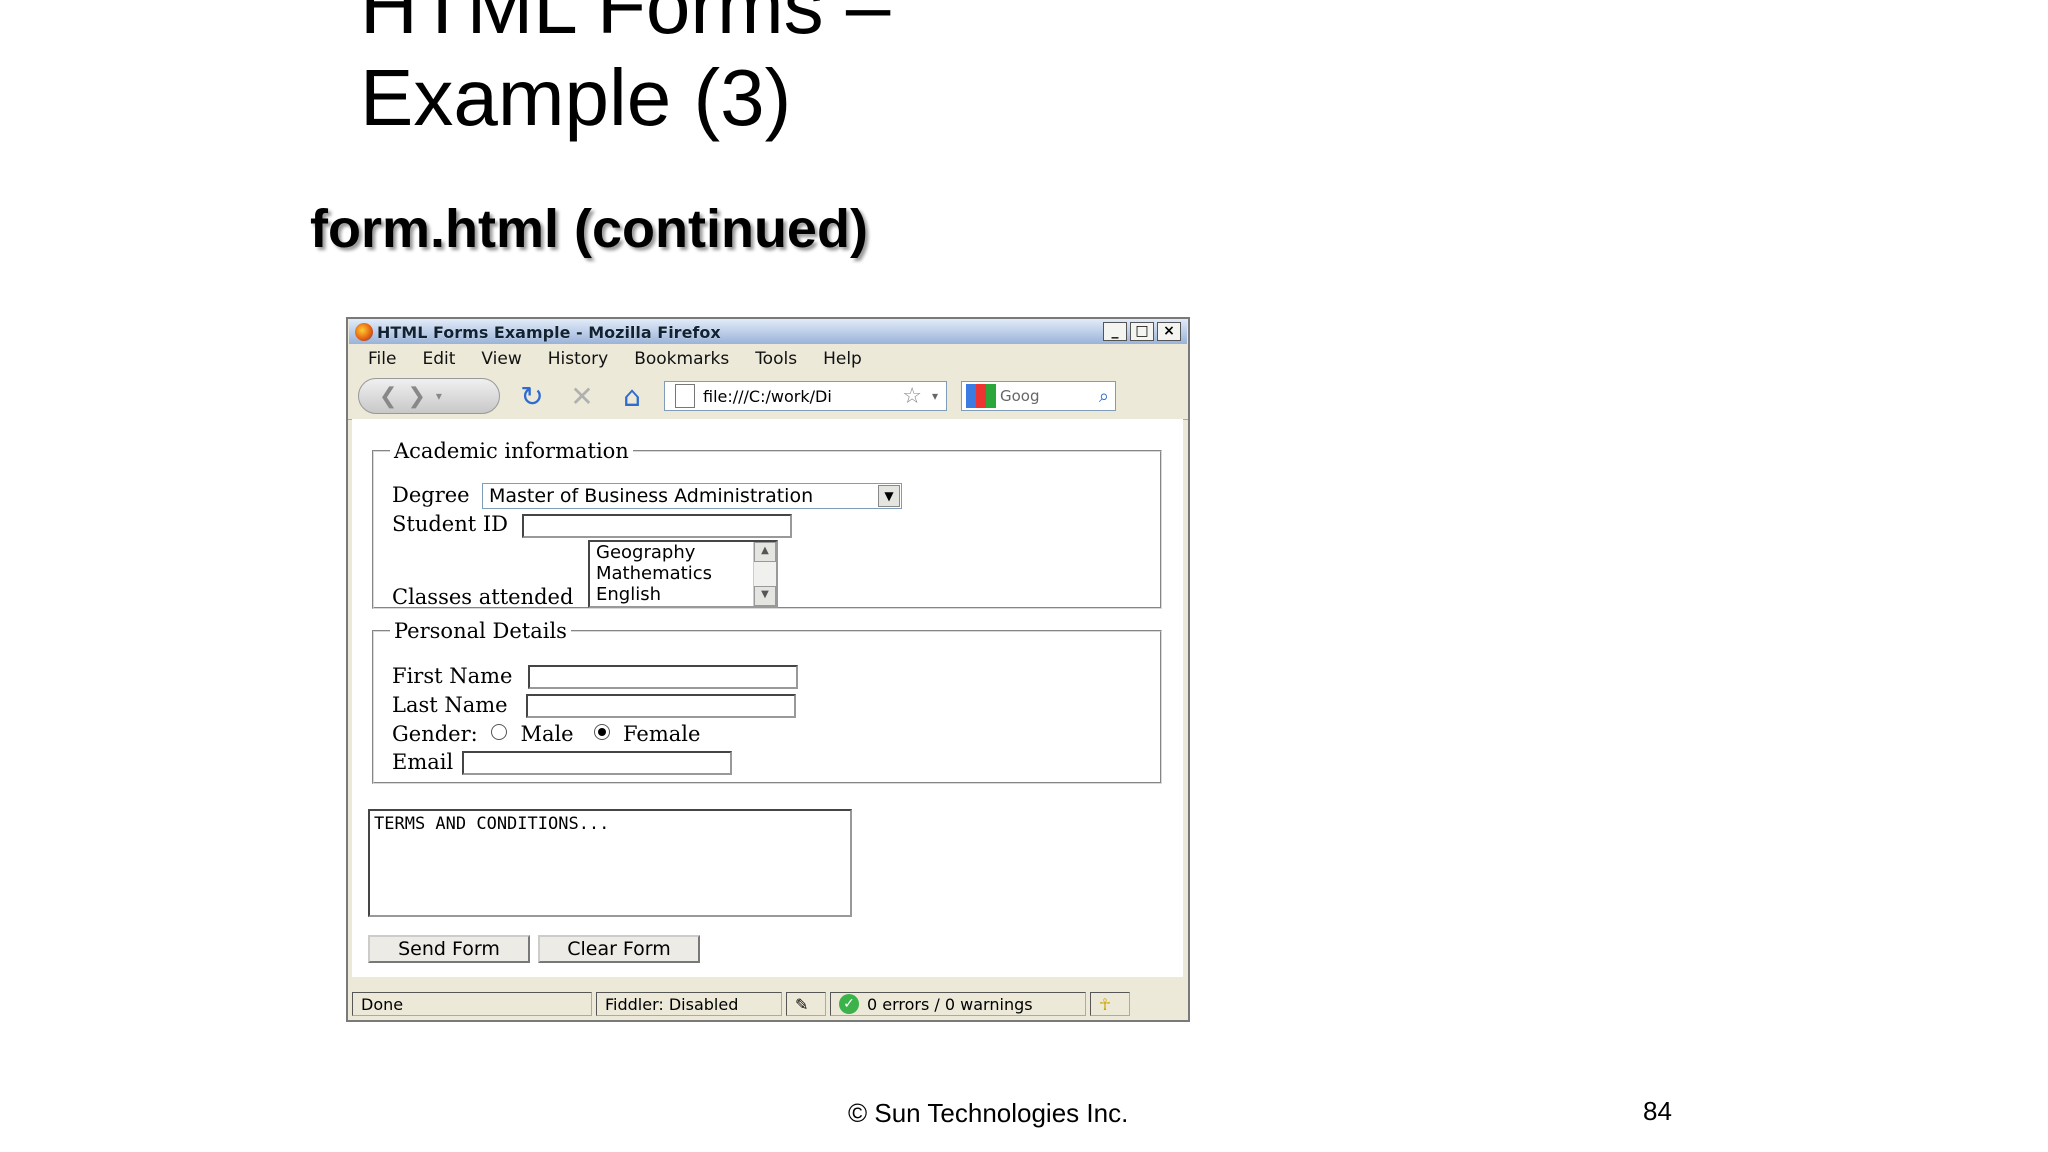 This screenshot has height=1152, width=2048. What do you see at coordinates (438, 359) in the screenshot?
I see `menu-edit: Edit` at bounding box center [438, 359].